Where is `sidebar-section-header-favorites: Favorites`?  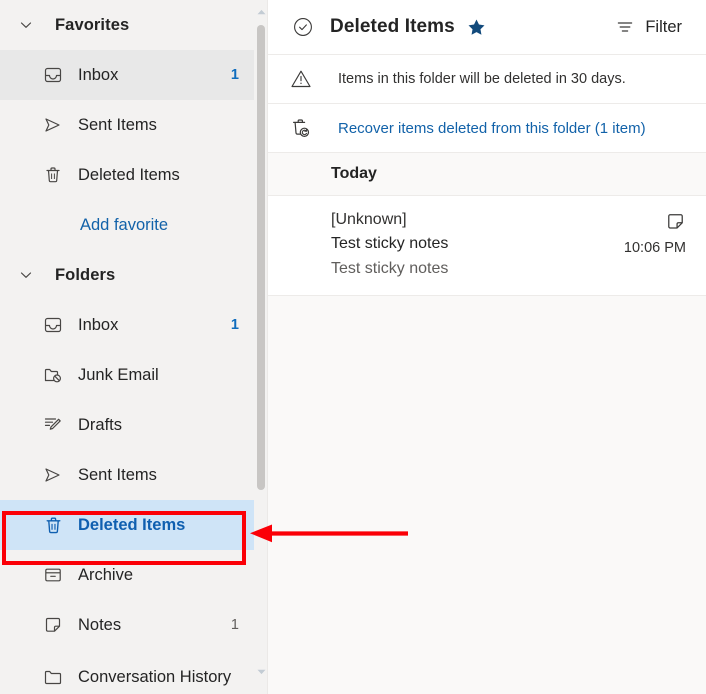
sidebar-section-header-favorites: Favorites is located at coordinates (127, 25).